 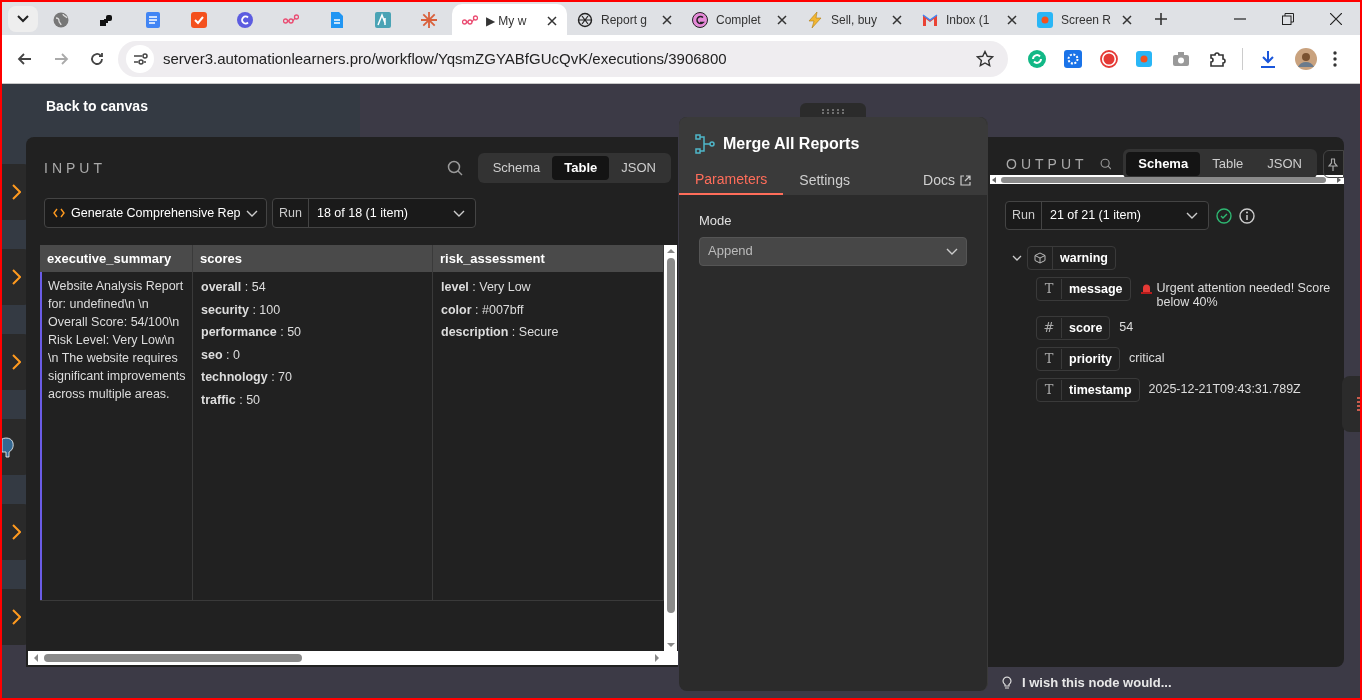 What do you see at coordinates (252, 332) in the screenshot?
I see `key-value-text: performance : 50` at bounding box center [252, 332].